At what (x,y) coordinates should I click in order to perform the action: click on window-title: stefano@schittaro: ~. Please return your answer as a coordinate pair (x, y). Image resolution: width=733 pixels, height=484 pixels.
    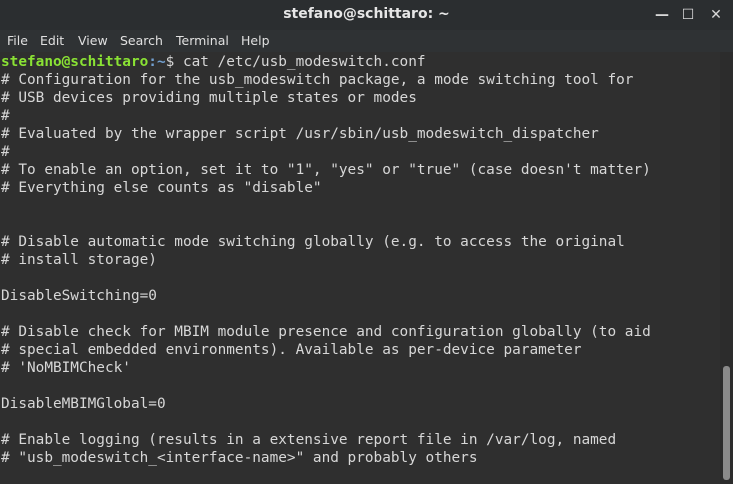
    Looking at the image, I should click on (366, 14).